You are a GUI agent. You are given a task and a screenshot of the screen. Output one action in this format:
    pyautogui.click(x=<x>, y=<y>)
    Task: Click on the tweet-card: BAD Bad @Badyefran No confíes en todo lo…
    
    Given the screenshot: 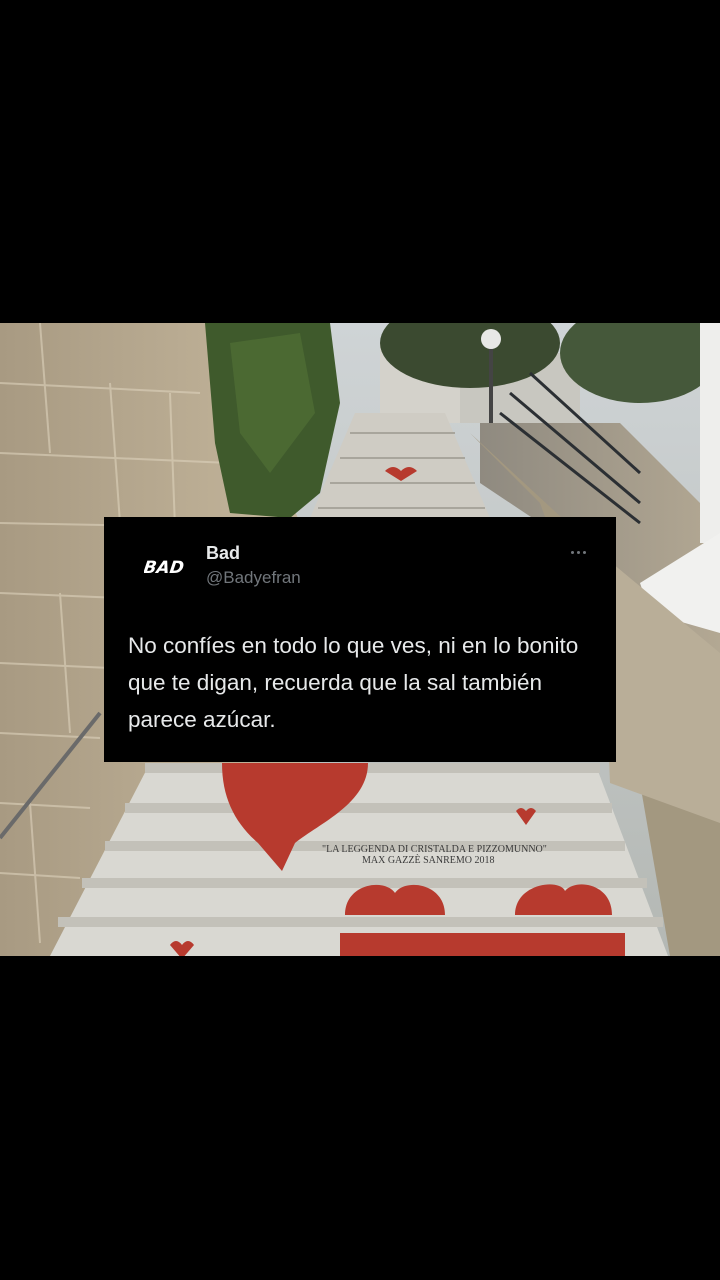 What is the action you would take?
    pyautogui.click(x=360, y=639)
    